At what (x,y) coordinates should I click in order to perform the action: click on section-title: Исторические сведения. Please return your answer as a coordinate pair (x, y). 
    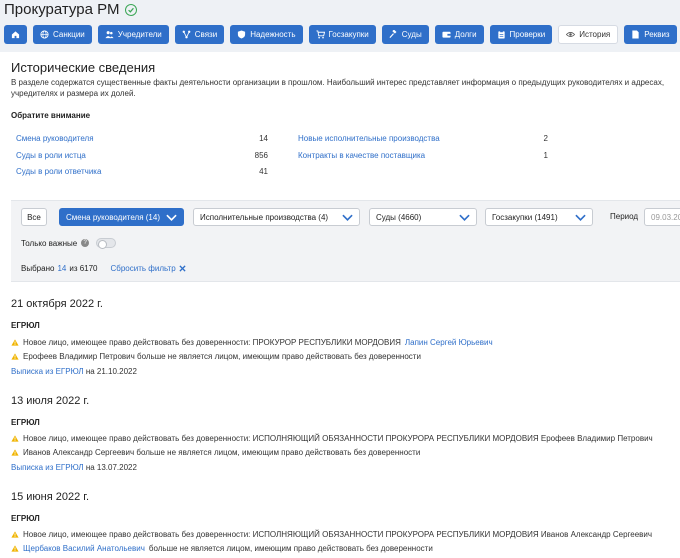
    Looking at the image, I should click on (83, 67).